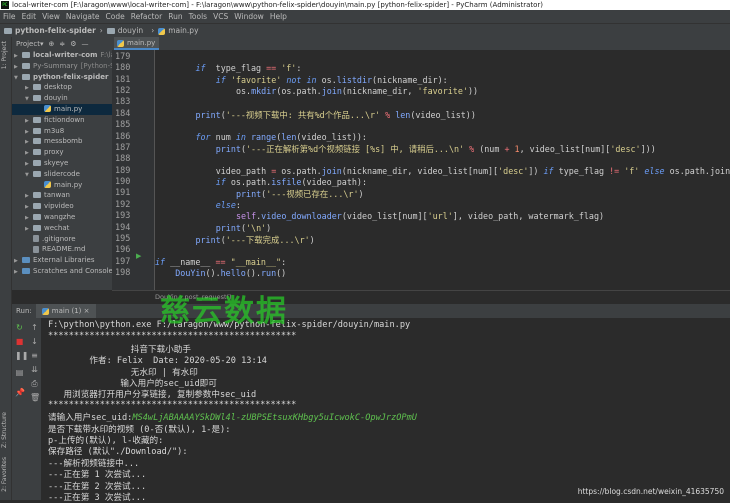 This screenshot has height=503, width=730. What do you see at coordinates (73, 44) in the screenshot?
I see `gear-icon: ⚙` at bounding box center [73, 44].